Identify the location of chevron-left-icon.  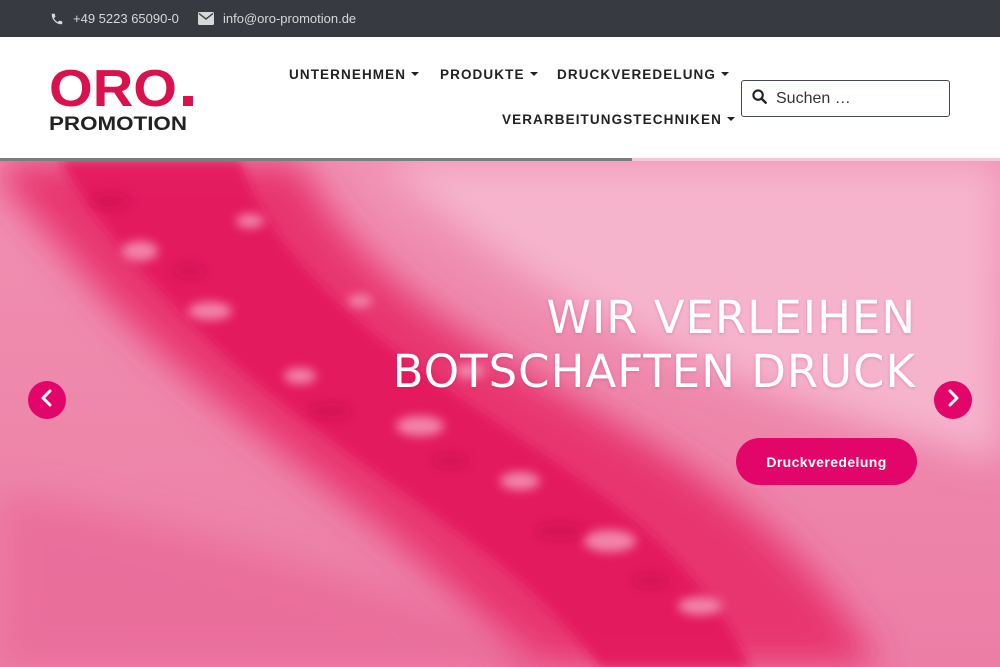
(47, 400).